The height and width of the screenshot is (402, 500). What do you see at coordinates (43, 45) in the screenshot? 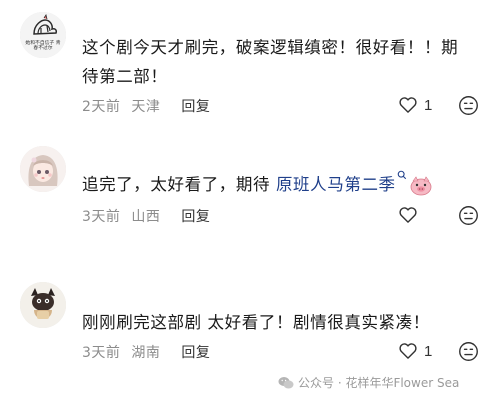
I see `avatar-caption: 她和不自信子 青春不过尔` at bounding box center [43, 45].